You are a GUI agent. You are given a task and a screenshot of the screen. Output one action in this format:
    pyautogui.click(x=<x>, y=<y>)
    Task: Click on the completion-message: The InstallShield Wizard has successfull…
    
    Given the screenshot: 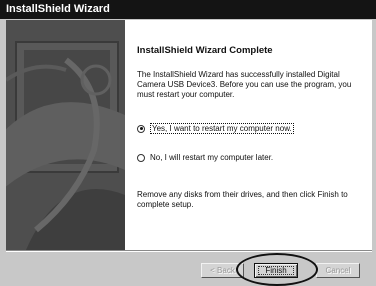 What is the action you would take?
    pyautogui.click(x=244, y=84)
    